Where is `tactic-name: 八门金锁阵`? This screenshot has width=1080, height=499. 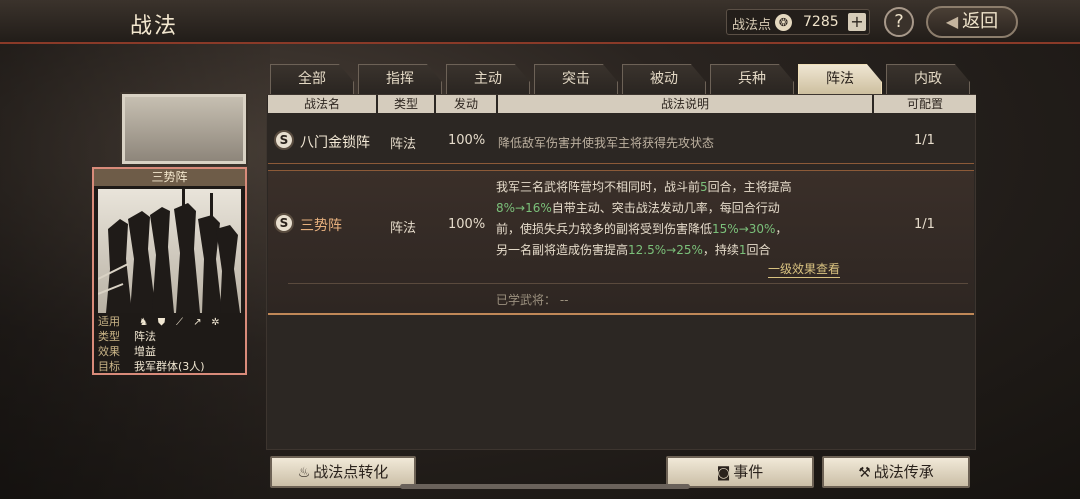
tactic-name: 八门金锁阵 is located at coordinates (335, 143).